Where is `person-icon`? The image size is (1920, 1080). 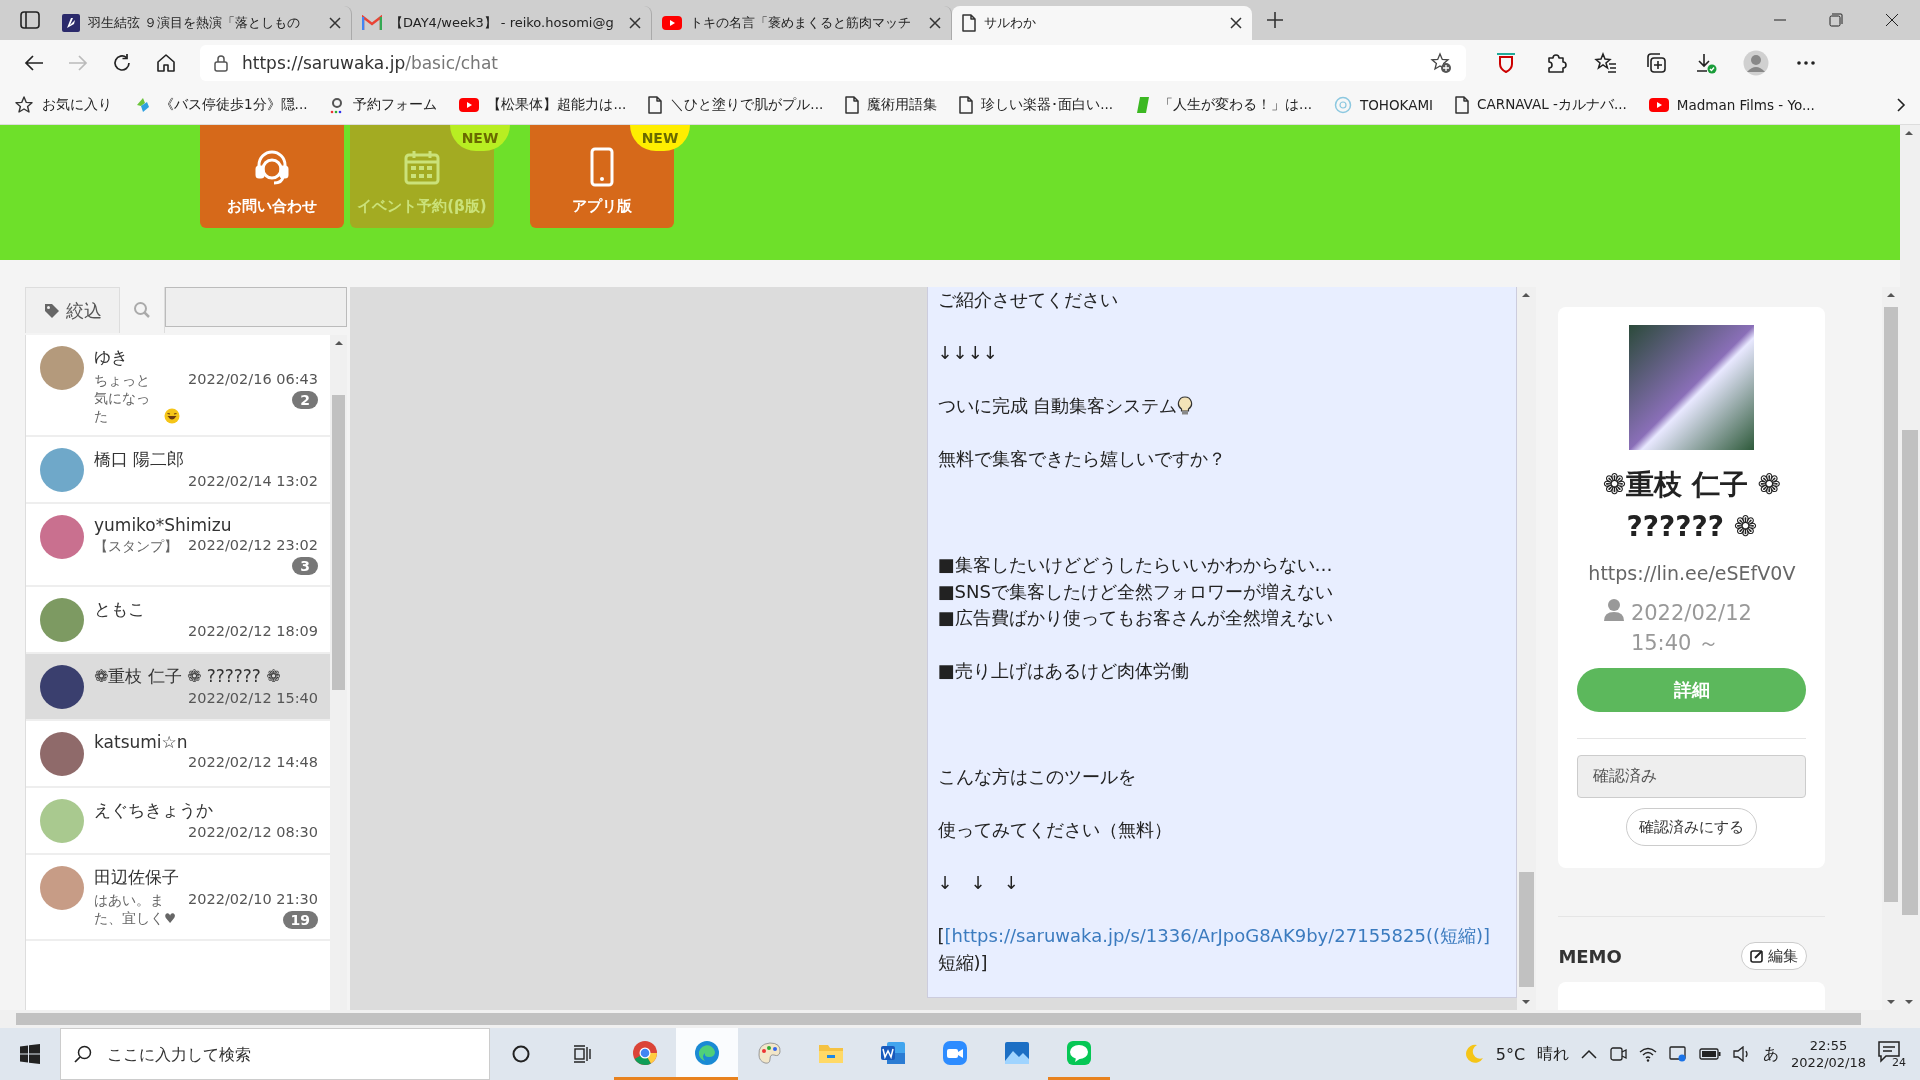 person-icon is located at coordinates (1613, 610).